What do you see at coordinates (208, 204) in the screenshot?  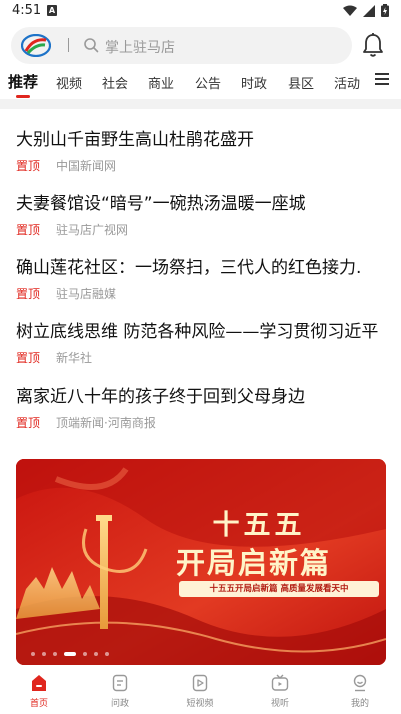 I see `news-title: 夫妻餐馆设“暗号”一碗热汤温暖一座城` at bounding box center [208, 204].